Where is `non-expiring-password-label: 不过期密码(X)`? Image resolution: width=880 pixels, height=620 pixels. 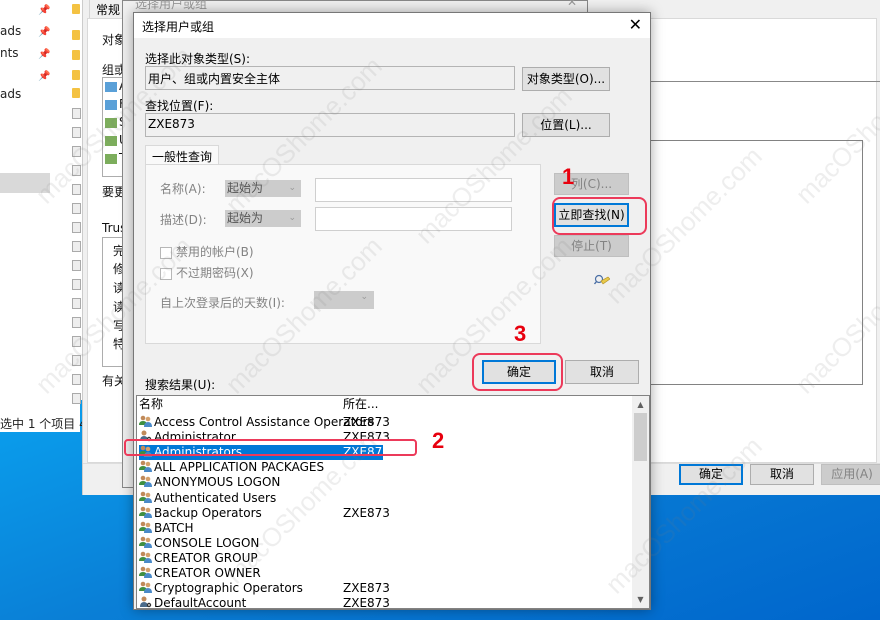 non-expiring-password-label: 不过期密码(X) is located at coordinates (215, 273).